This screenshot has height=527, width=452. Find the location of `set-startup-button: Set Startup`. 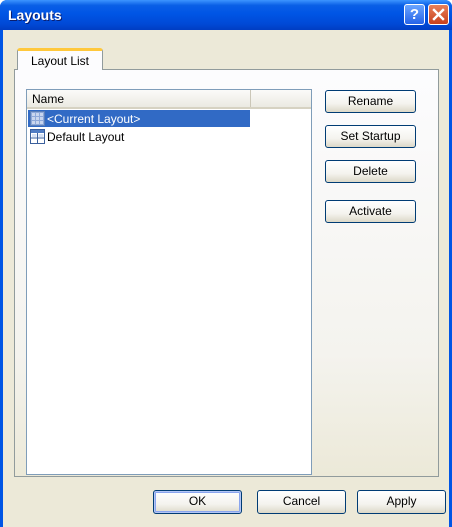

set-startup-button: Set Startup is located at coordinates (370, 136).